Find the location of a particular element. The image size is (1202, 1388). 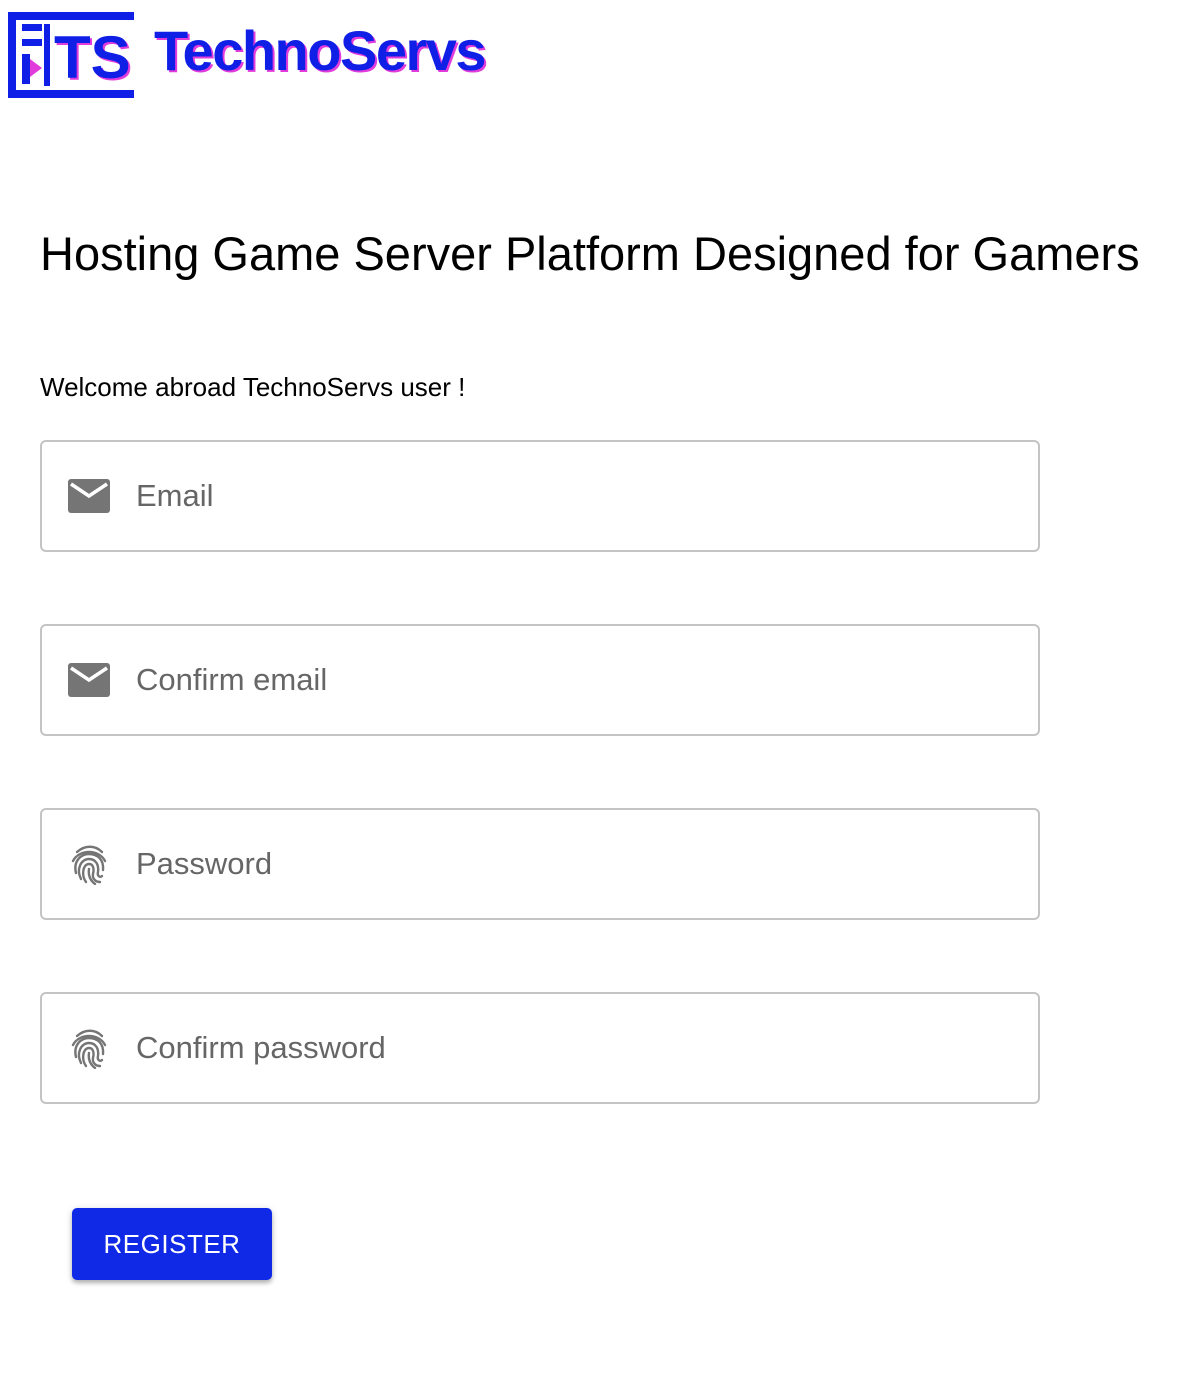

brand-name: TechnoServs is located at coordinates (320, 50).